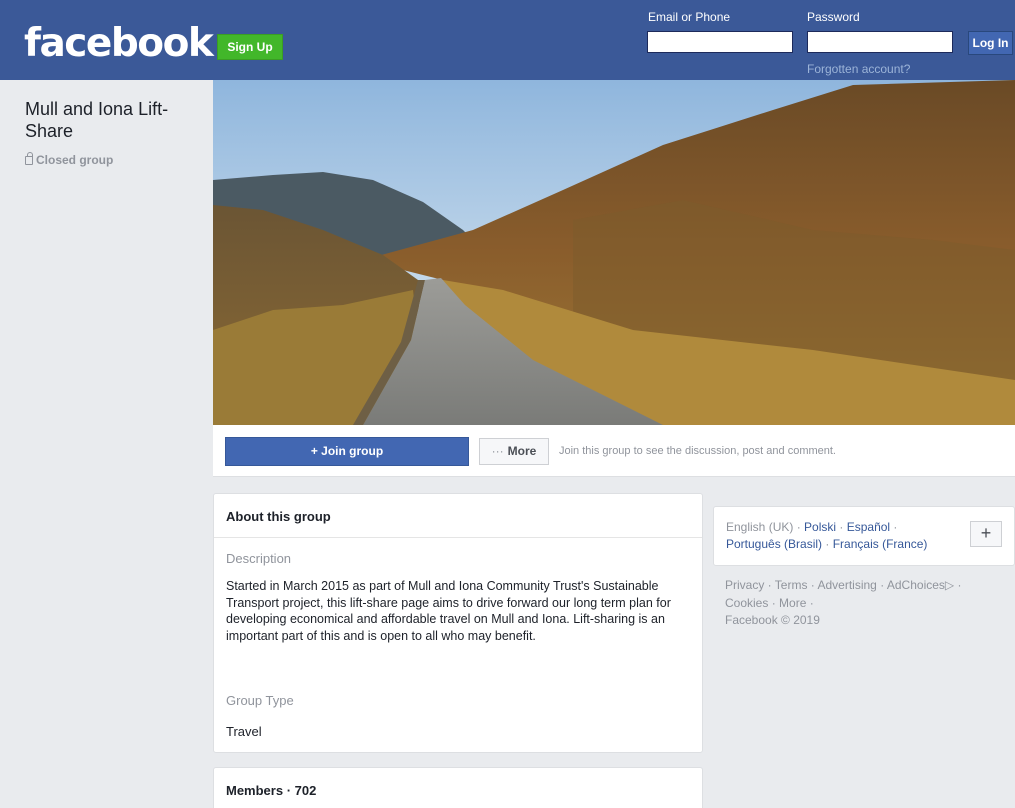  I want to click on privacy-status: Closed group, so click(69, 159).